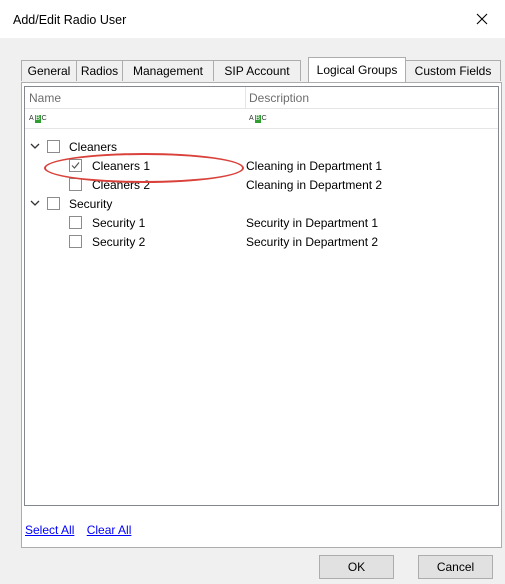  Describe the element at coordinates (49, 530) in the screenshot. I see `select-all-link: Select All` at that location.